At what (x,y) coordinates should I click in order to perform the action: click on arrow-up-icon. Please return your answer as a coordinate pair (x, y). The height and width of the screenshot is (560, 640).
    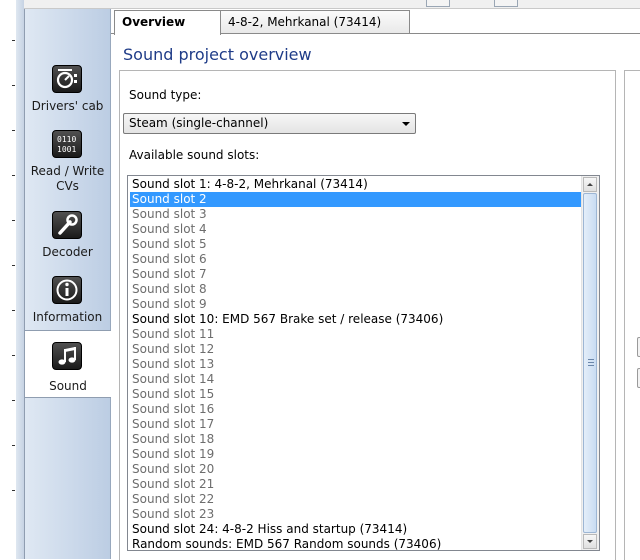
    Looking at the image, I should click on (590, 184).